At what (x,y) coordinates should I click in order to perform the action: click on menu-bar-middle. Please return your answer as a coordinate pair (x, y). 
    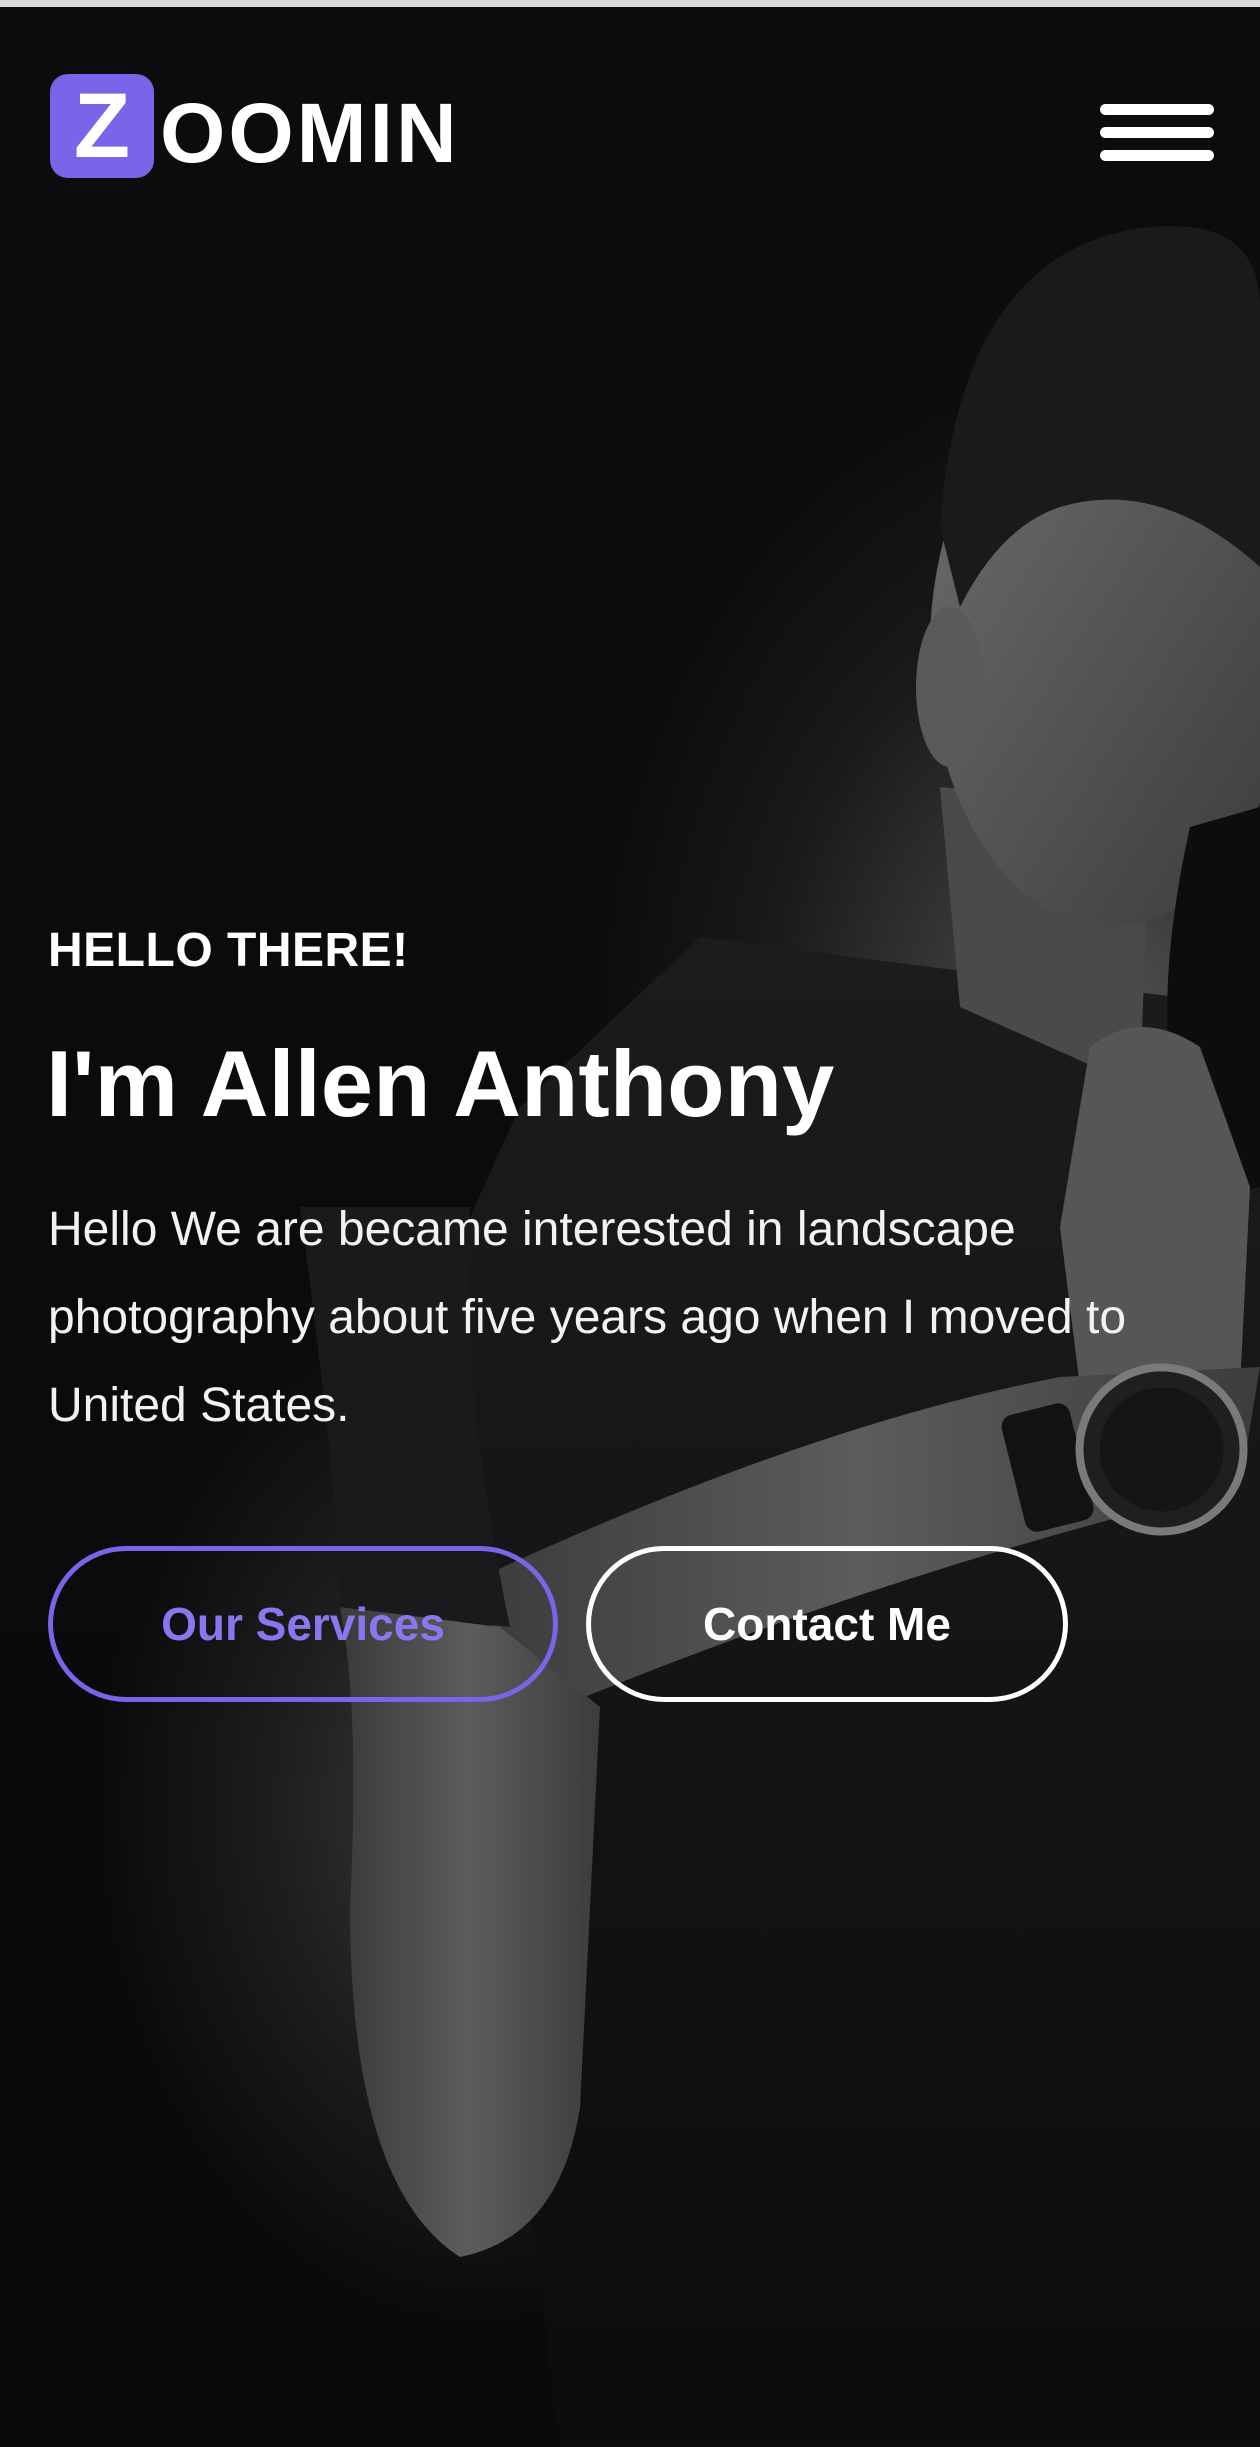
    Looking at the image, I should click on (1157, 132).